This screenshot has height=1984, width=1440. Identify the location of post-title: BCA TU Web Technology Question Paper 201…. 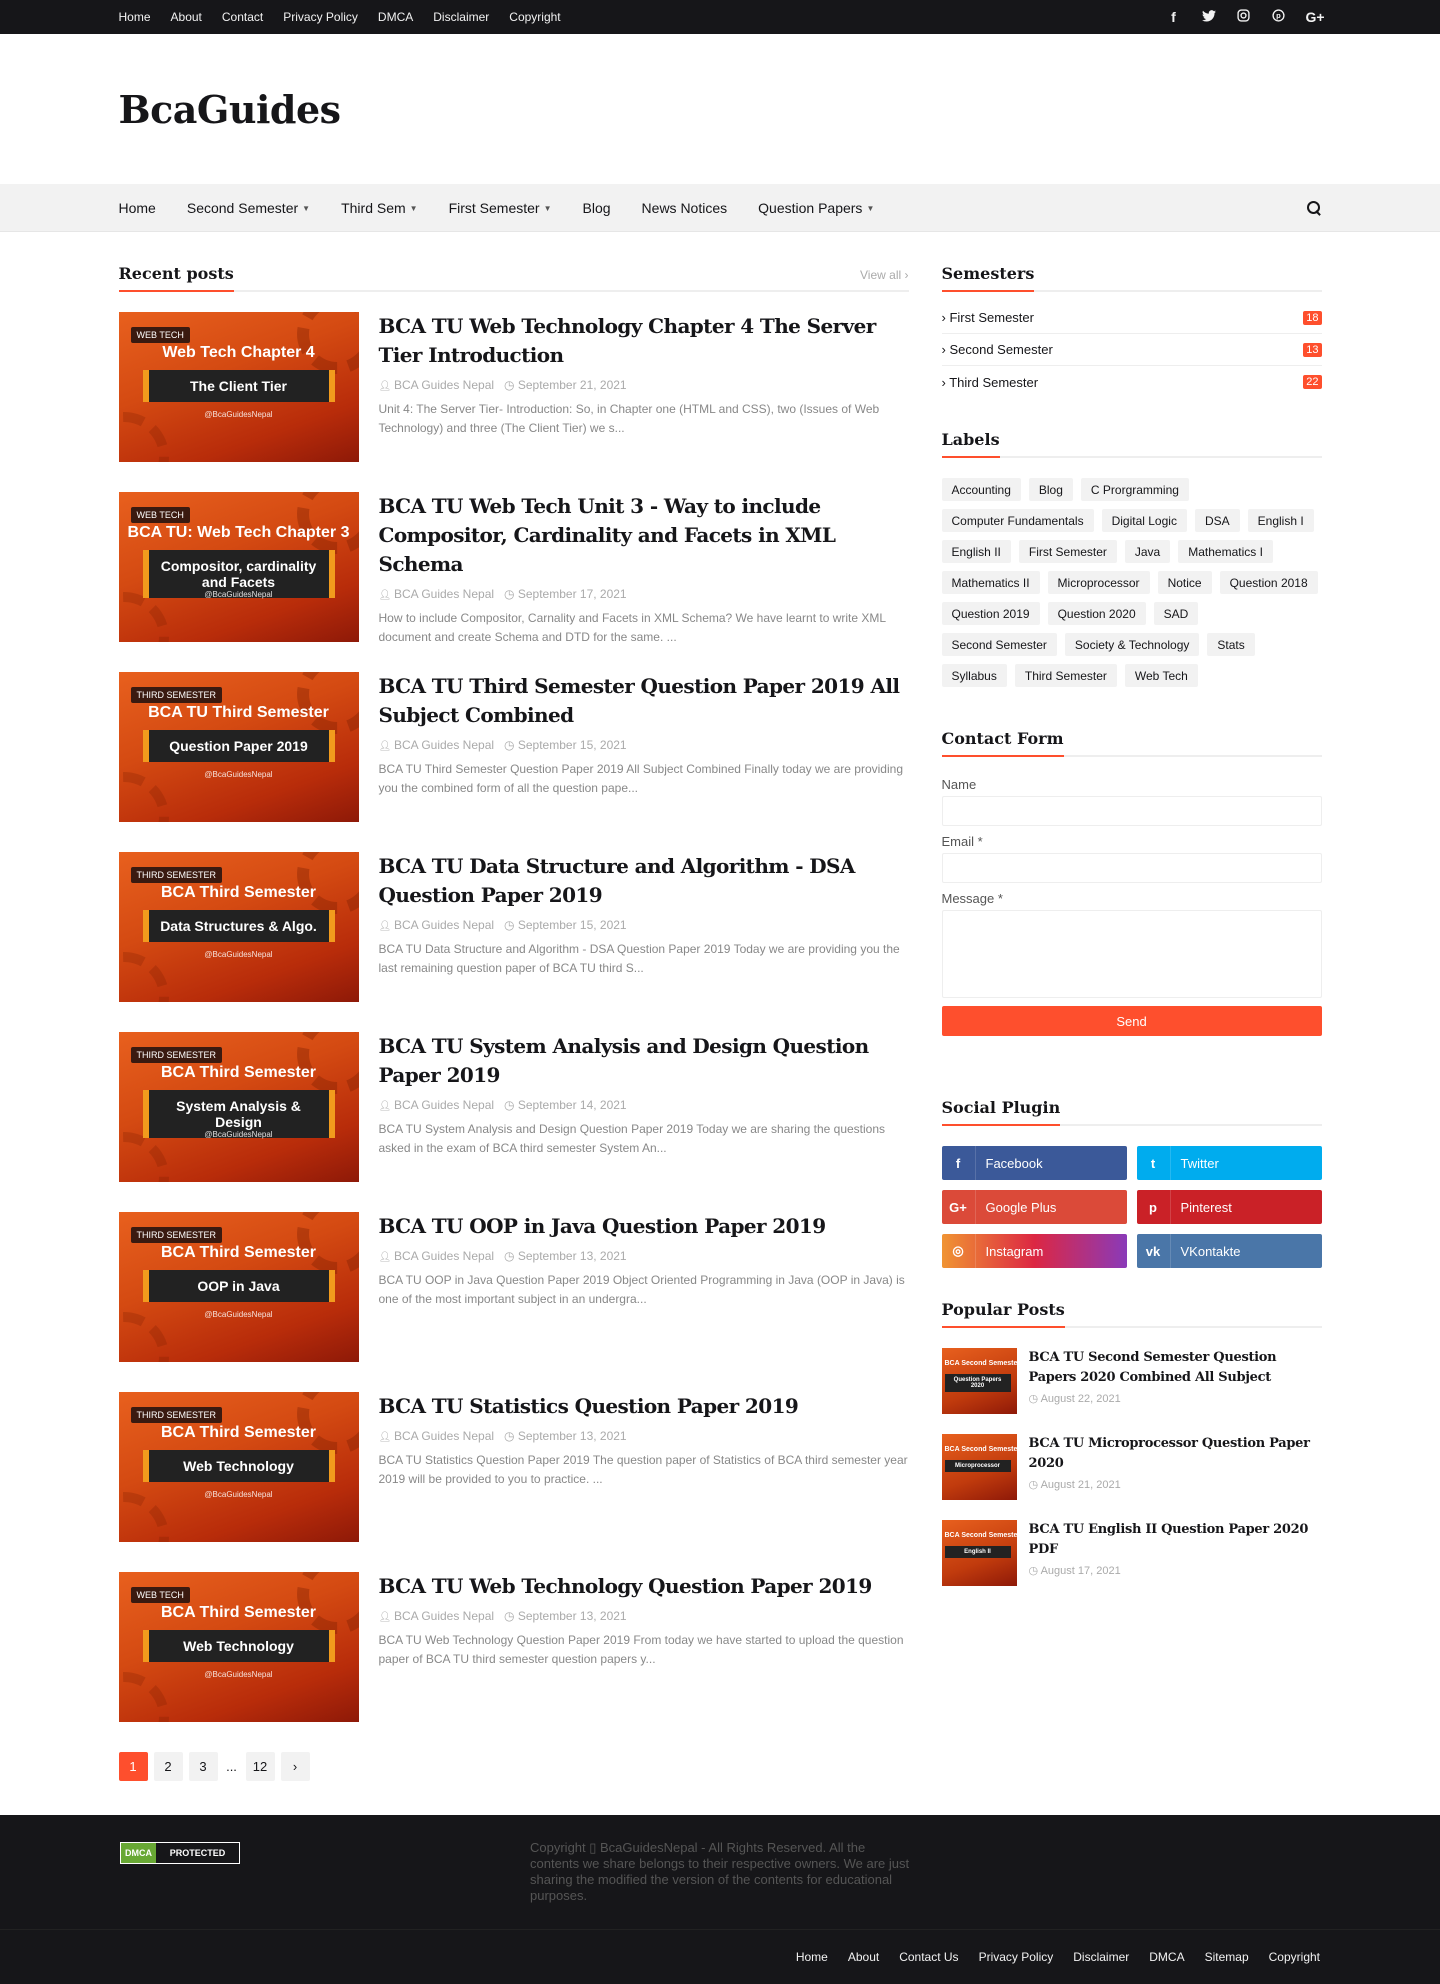
(644, 1586).